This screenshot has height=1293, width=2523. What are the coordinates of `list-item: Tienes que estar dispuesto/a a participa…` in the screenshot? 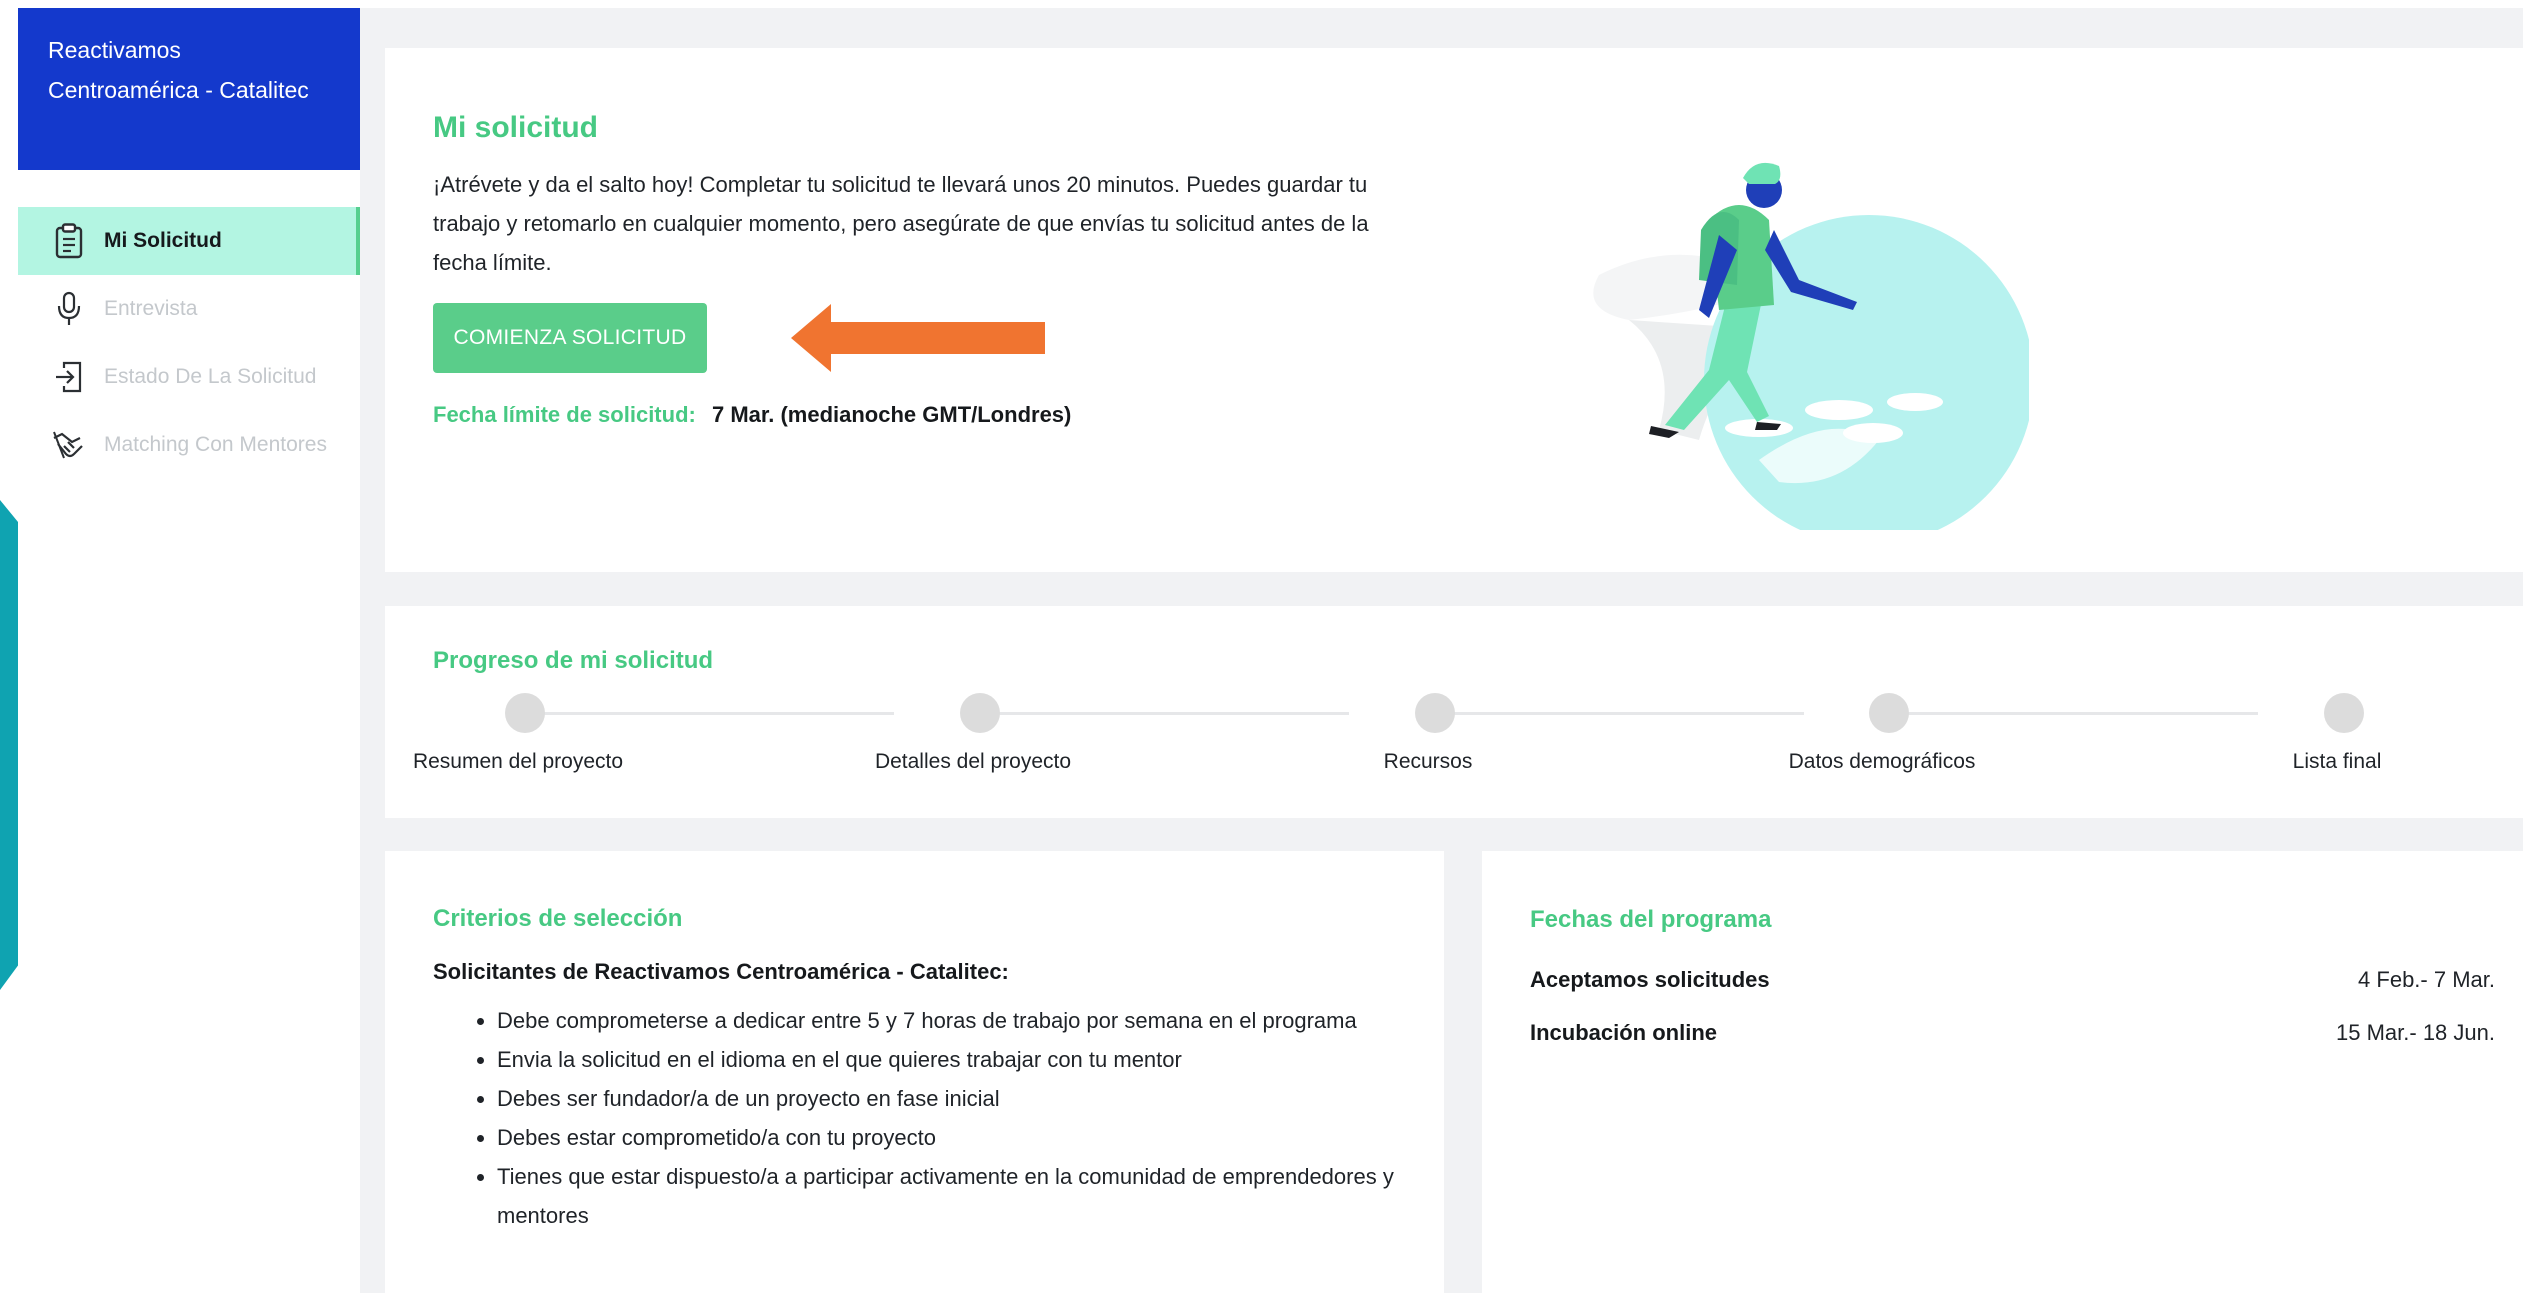 It's located at (987, 1196).